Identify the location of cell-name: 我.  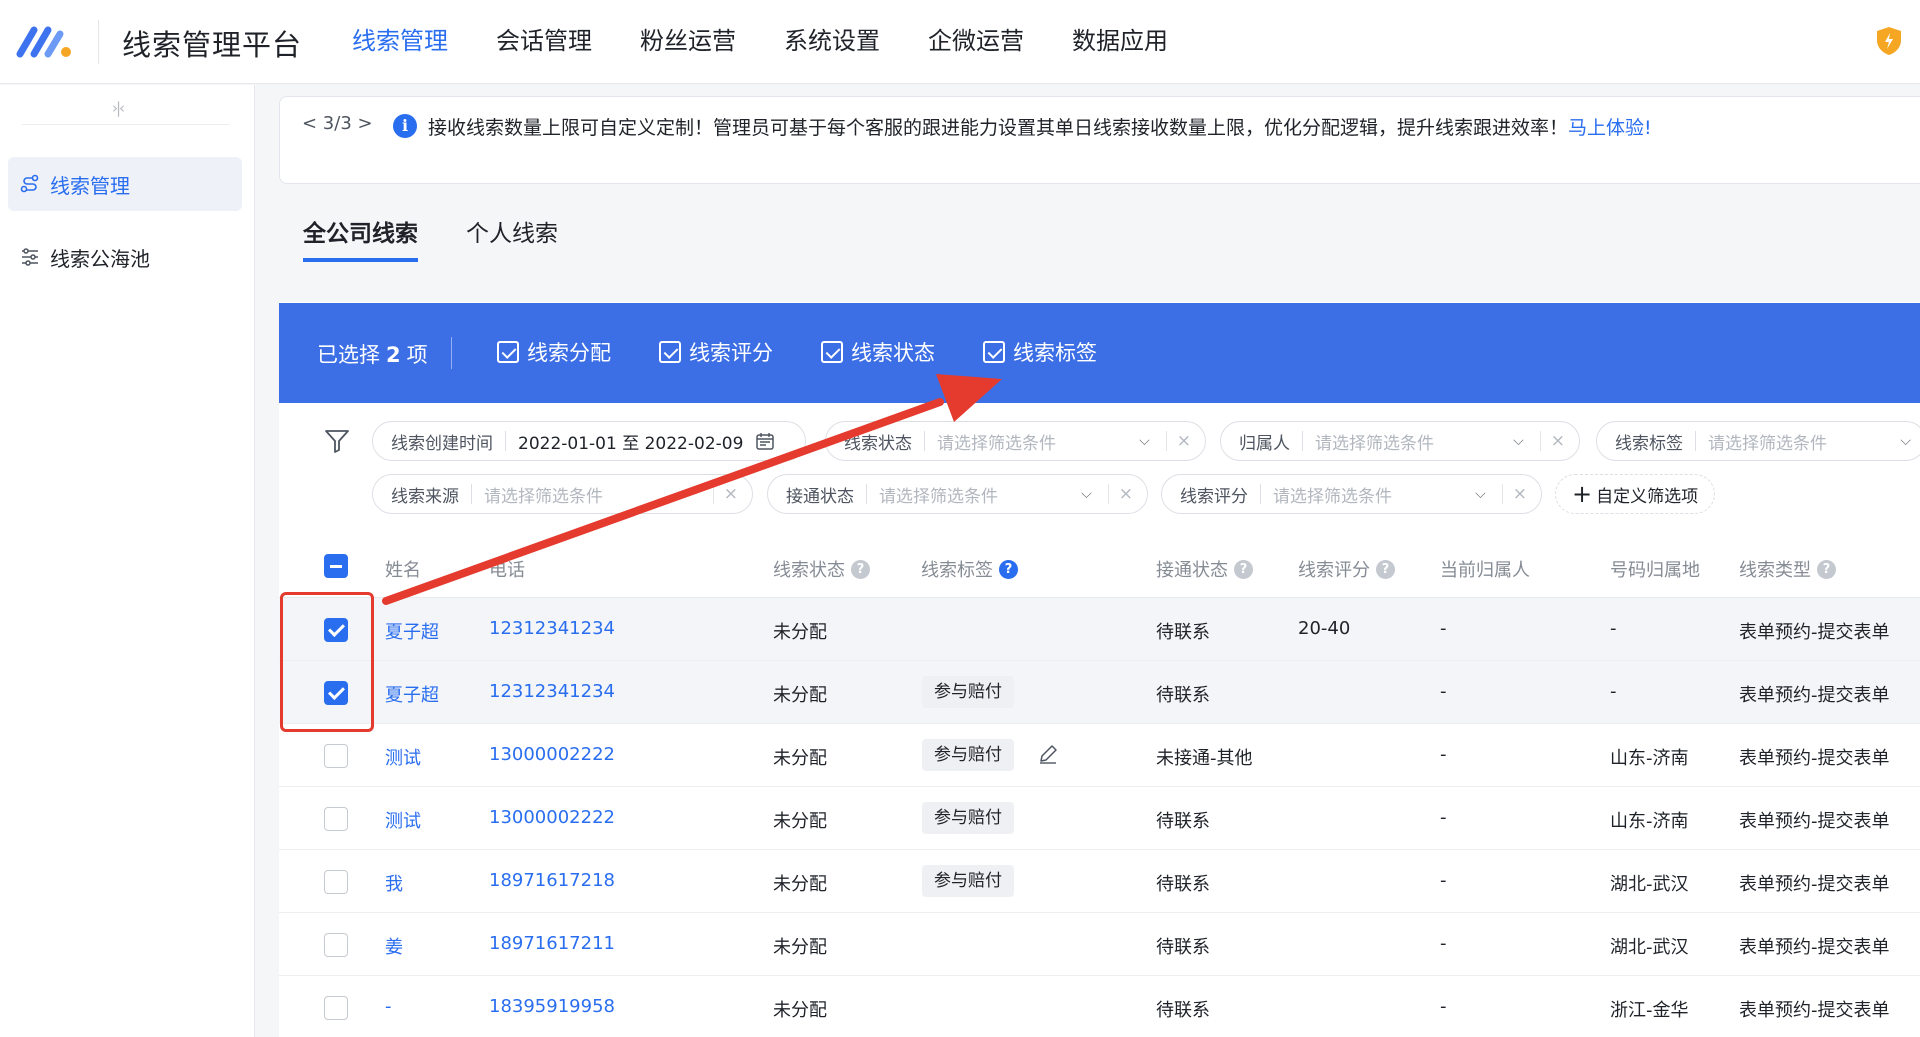
(394, 883).